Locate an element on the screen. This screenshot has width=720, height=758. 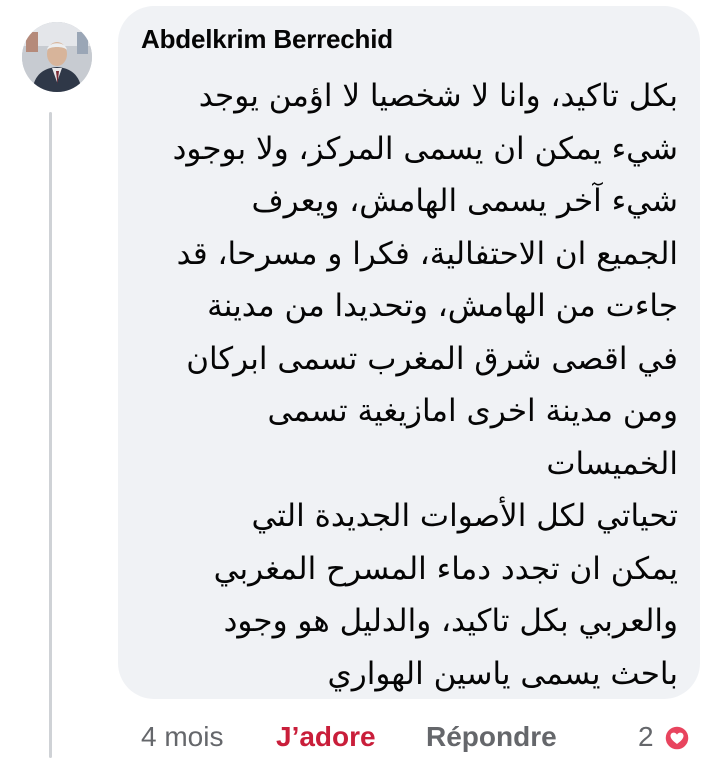
avatar is located at coordinates (57, 57).